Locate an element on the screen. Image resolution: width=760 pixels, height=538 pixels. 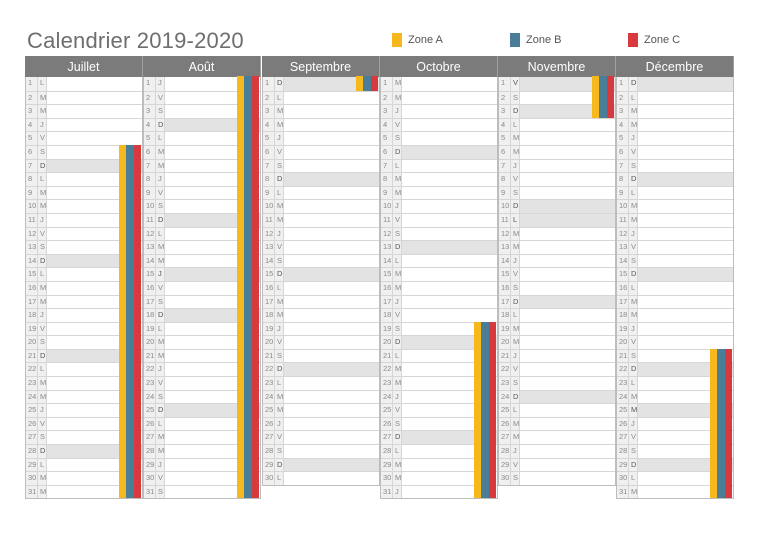
day-row: 23 M is located at coordinates (84, 383).